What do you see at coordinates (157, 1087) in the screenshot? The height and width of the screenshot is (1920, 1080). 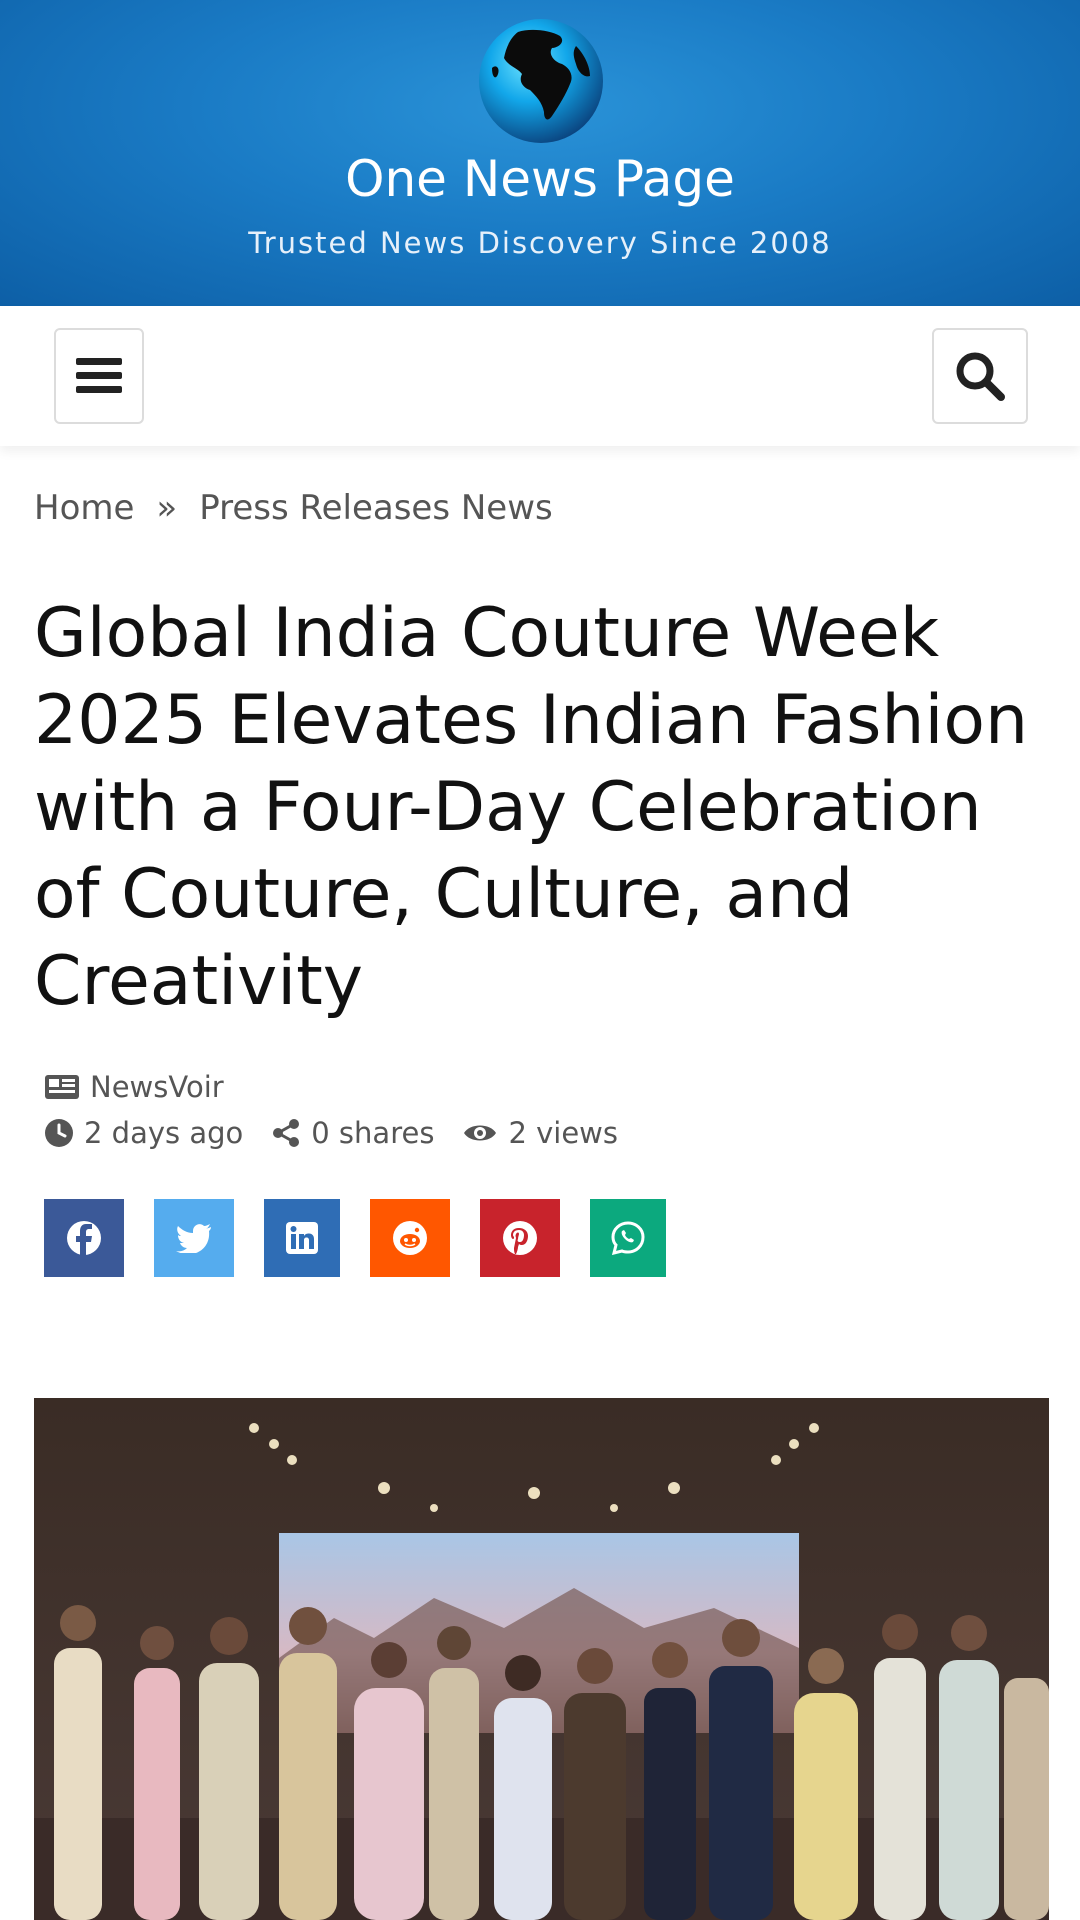 I see `source-name: NewsVoir` at bounding box center [157, 1087].